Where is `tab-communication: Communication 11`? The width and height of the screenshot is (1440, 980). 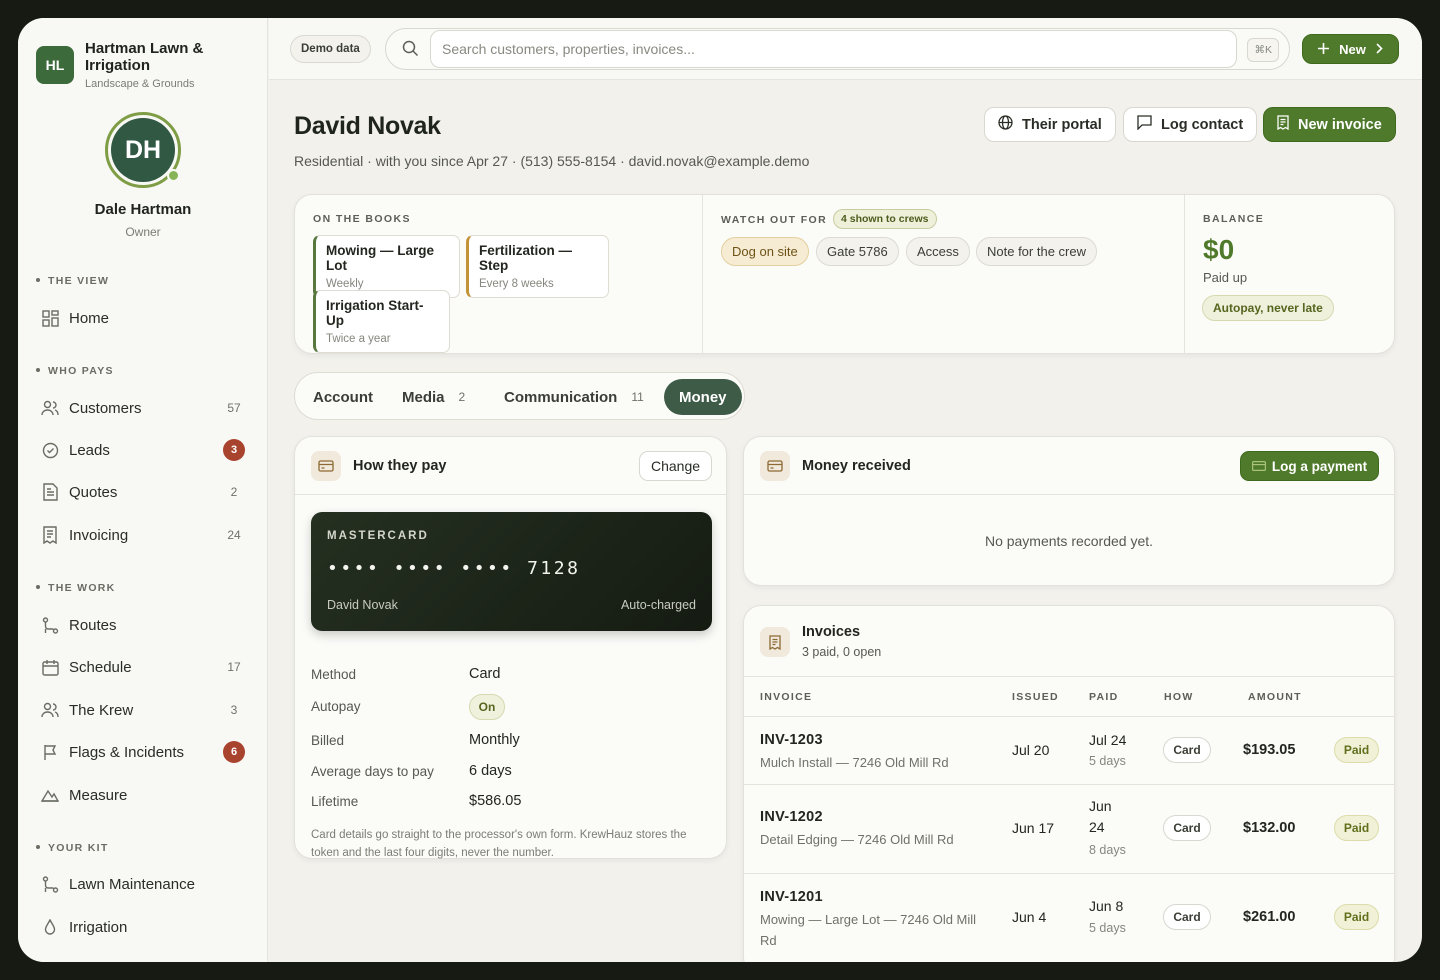 tab-communication: Communication 11 is located at coordinates (574, 397).